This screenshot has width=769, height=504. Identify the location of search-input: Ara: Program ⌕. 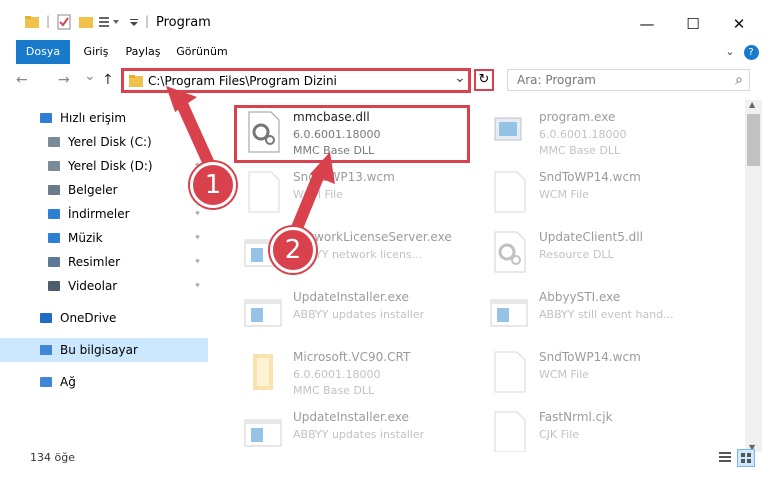
(628, 80).